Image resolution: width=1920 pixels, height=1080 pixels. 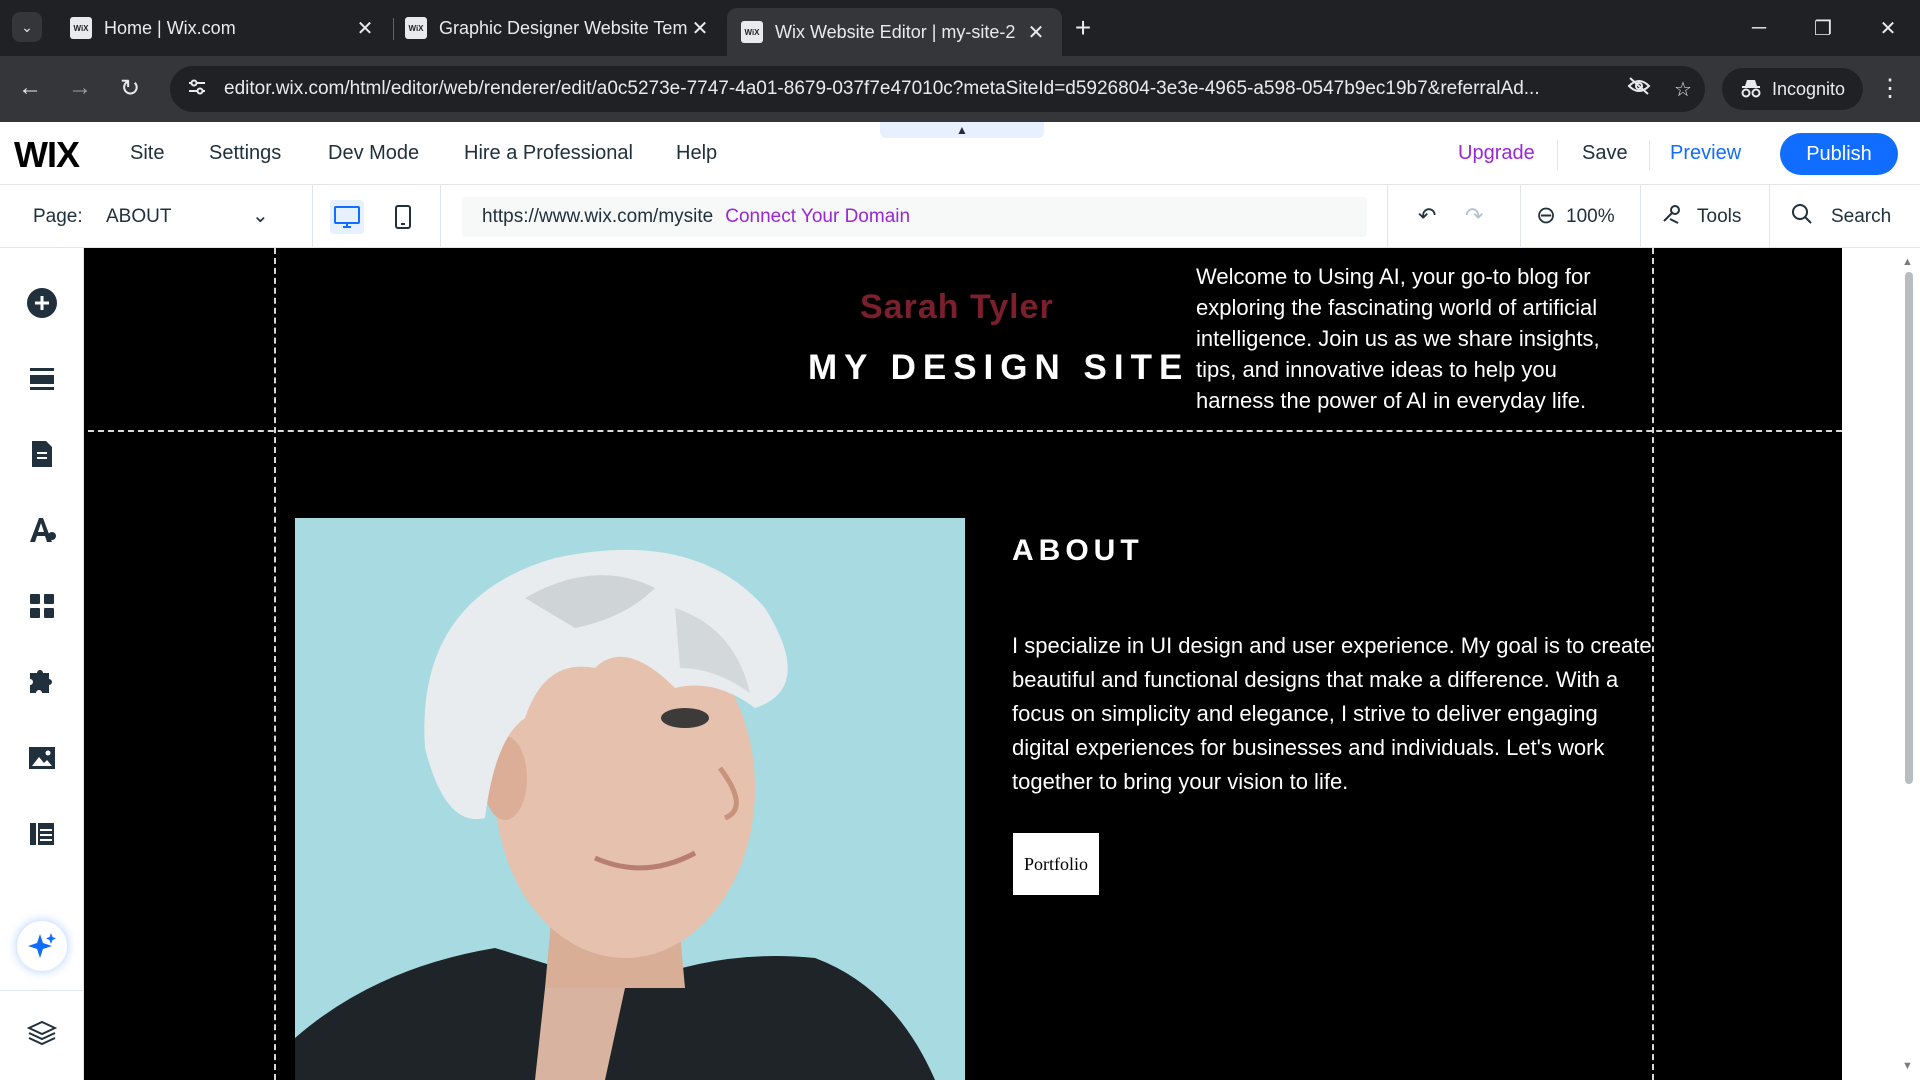 I want to click on bookmark-star-icon: ☆, so click(x=1683, y=89).